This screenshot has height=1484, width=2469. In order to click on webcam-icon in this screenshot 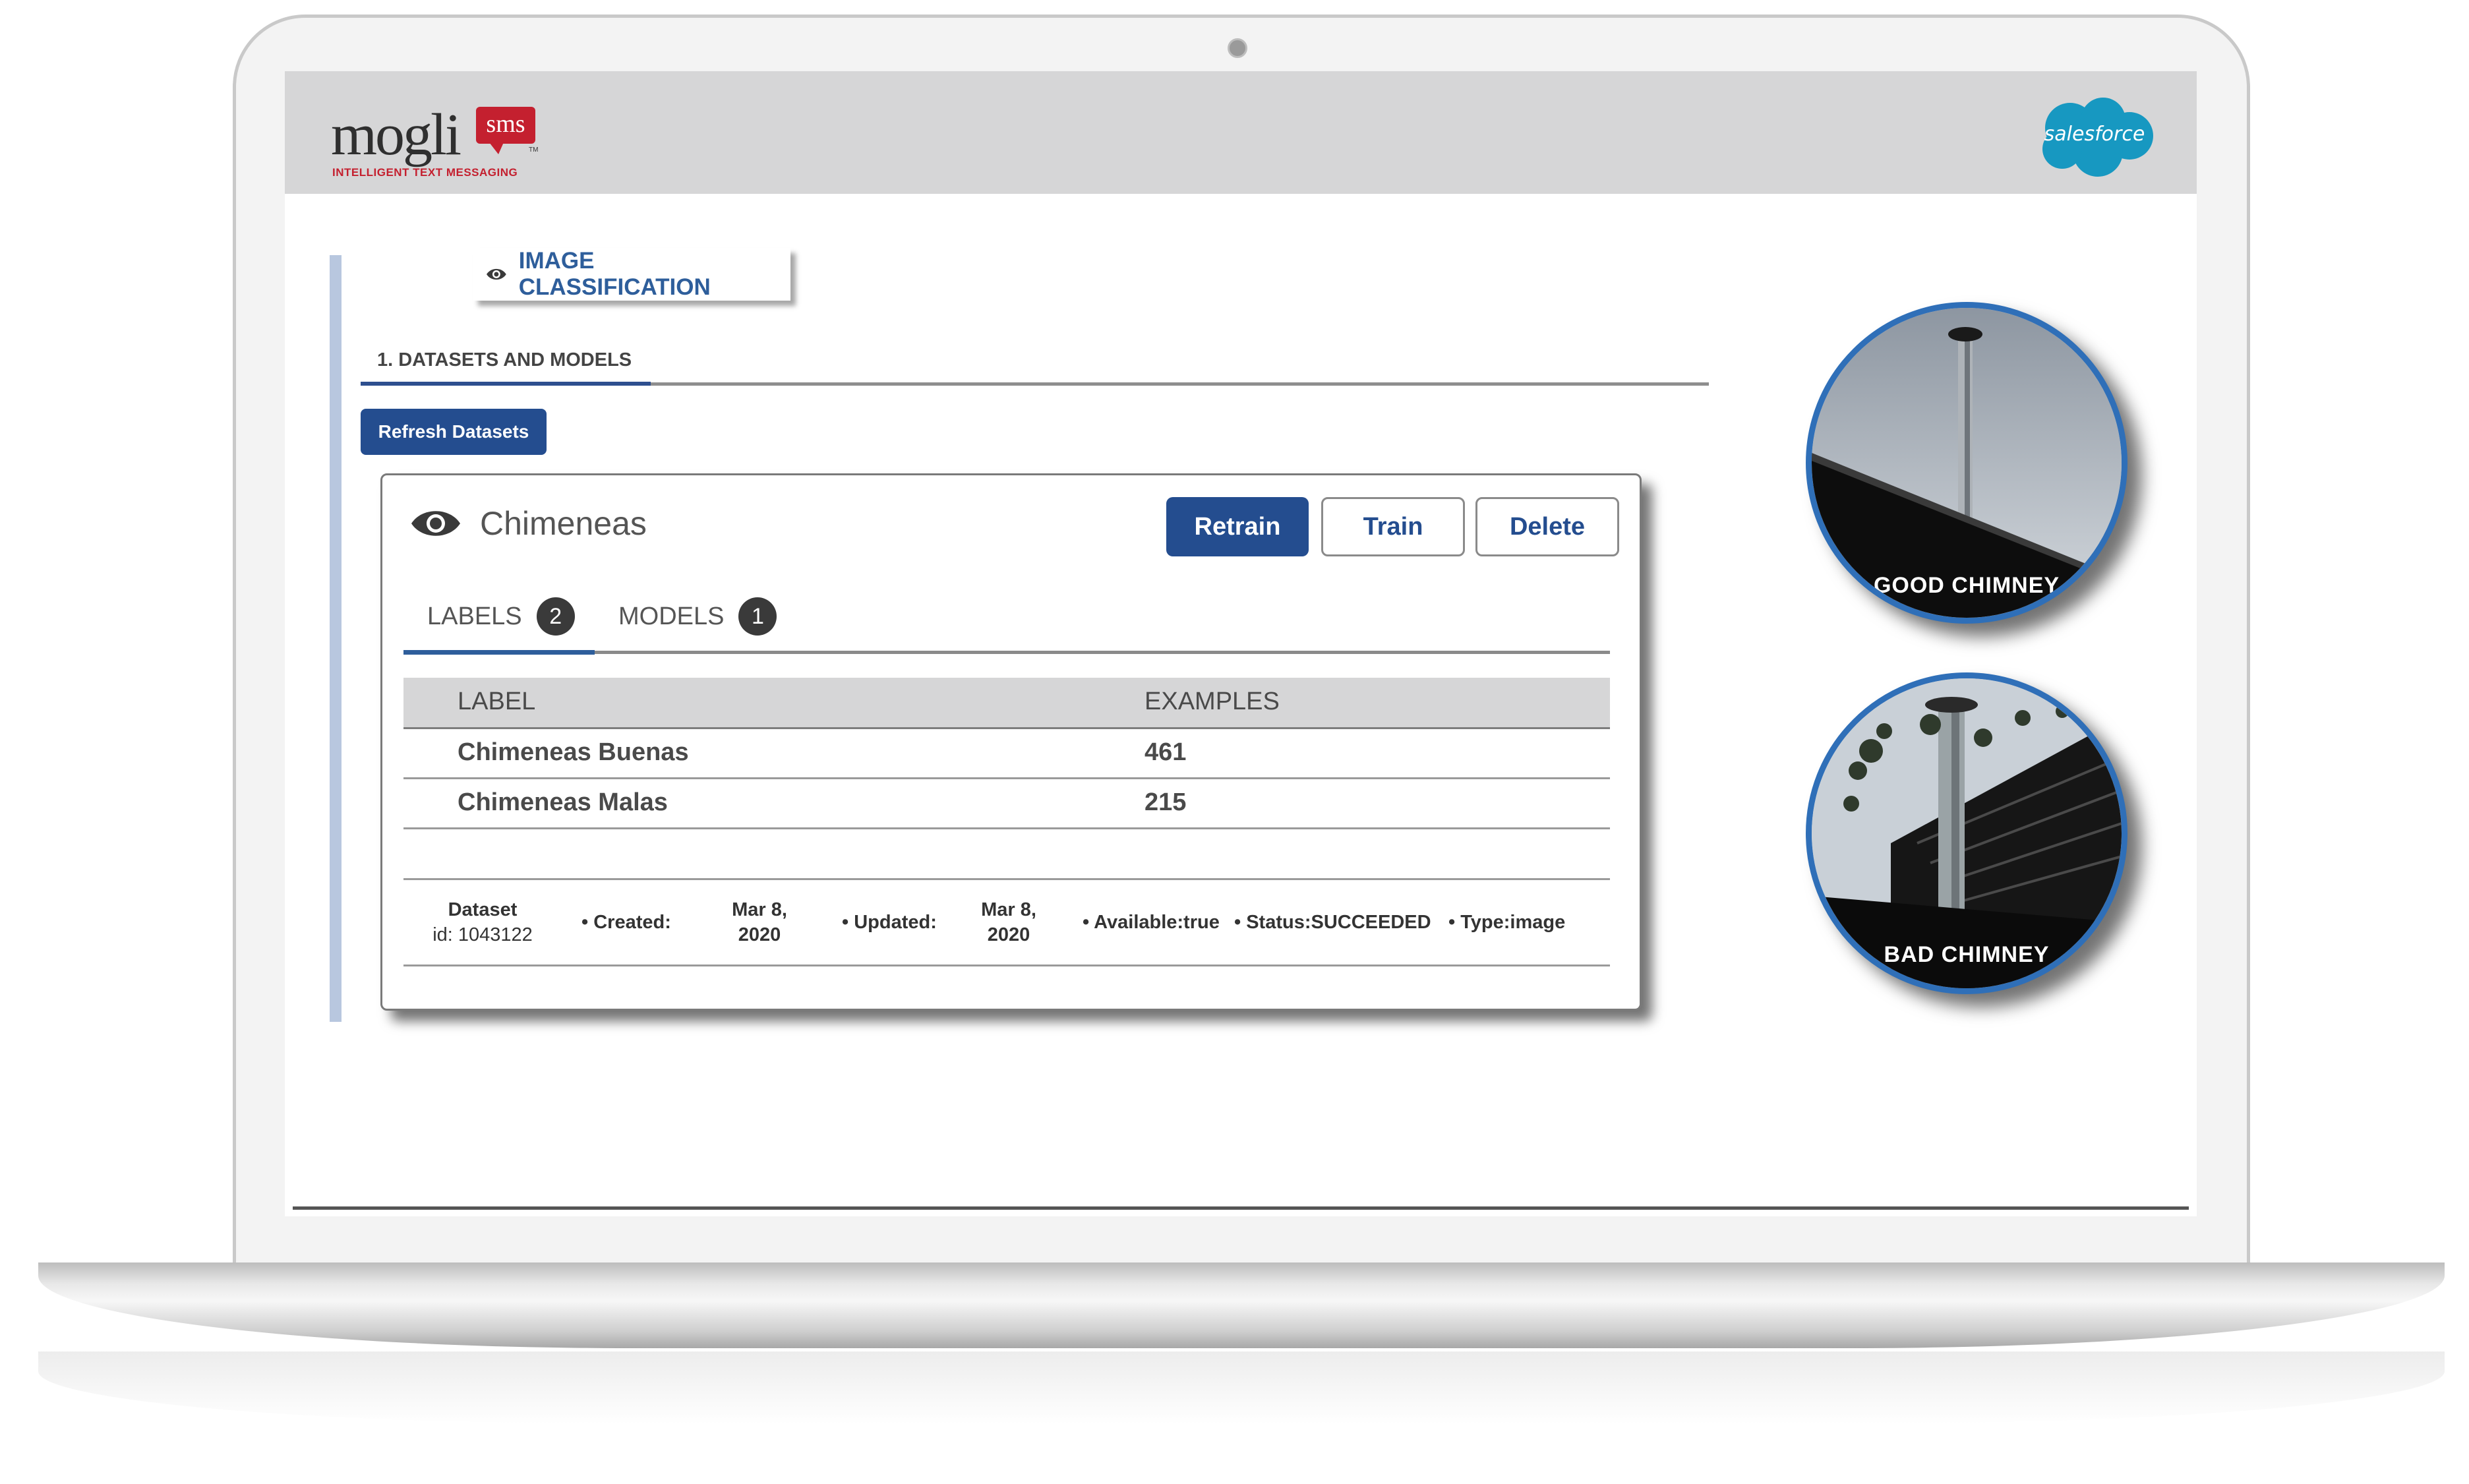, I will do `click(1238, 48)`.